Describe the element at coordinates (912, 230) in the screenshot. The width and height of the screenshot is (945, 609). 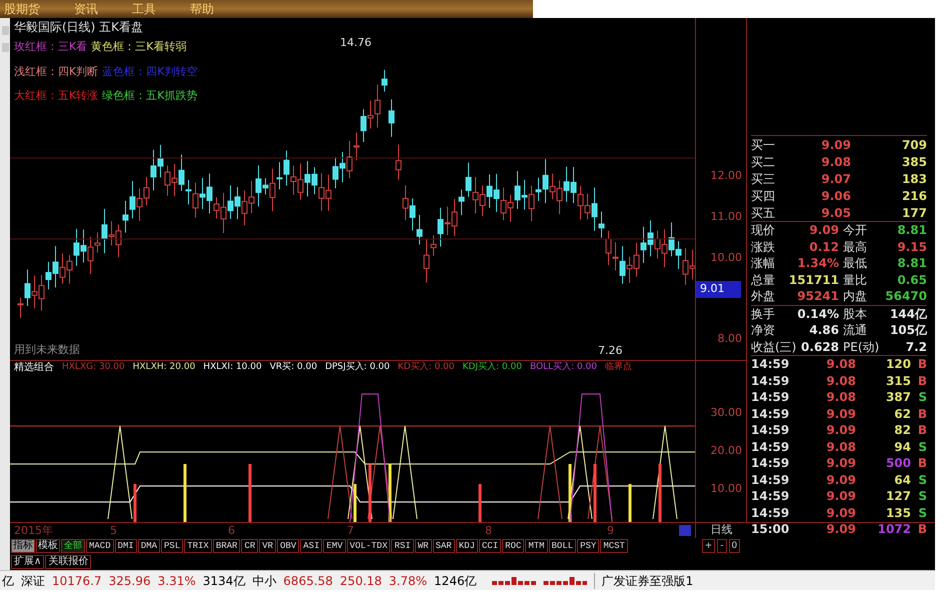
I see `stat-value: 8.81` at that location.